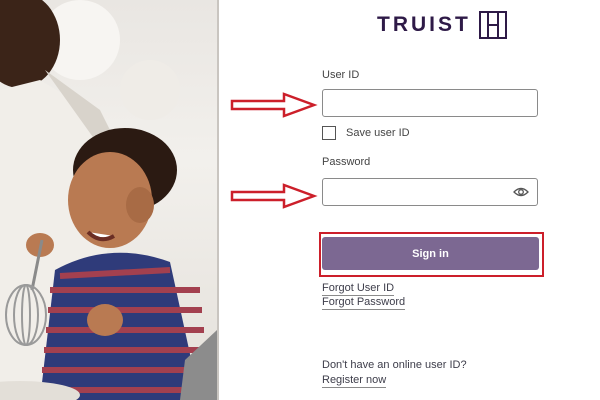 This screenshot has width=600, height=400. Describe the element at coordinates (492, 25) in the screenshot. I see `truist-logo-mark-icon` at that location.